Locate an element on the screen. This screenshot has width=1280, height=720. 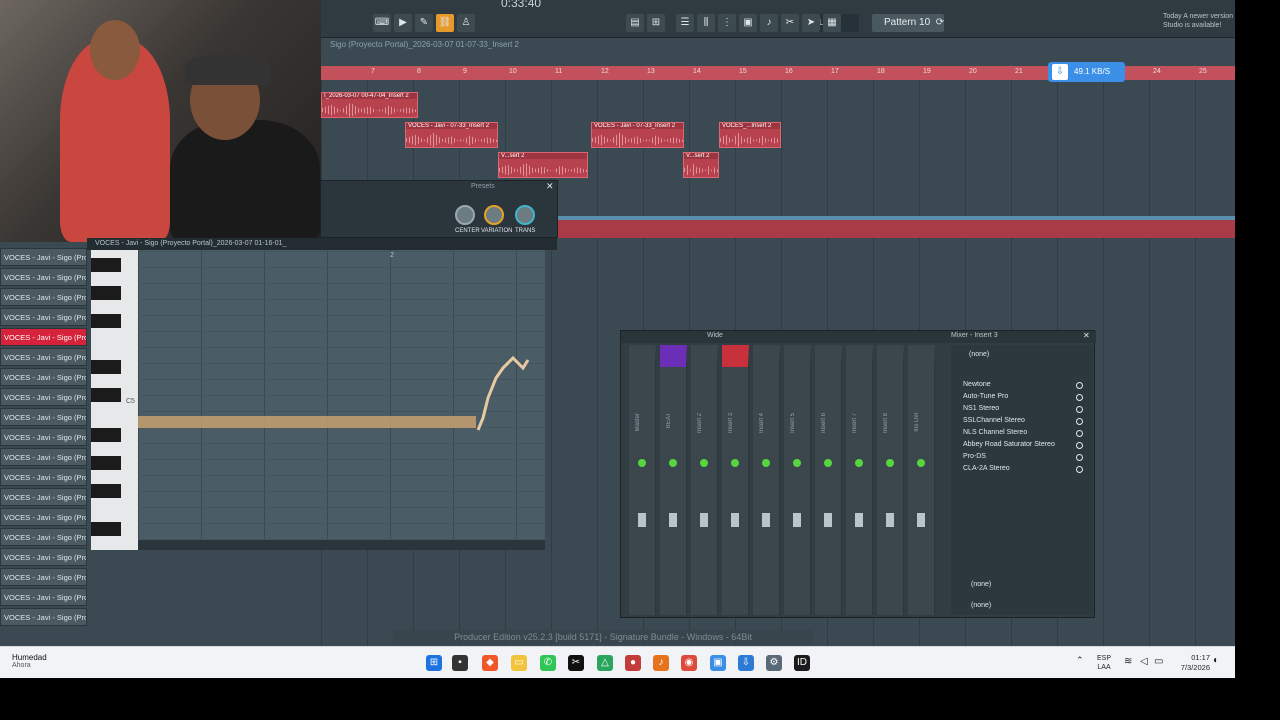
folder-icon: ▭ is located at coordinates (519, 663).